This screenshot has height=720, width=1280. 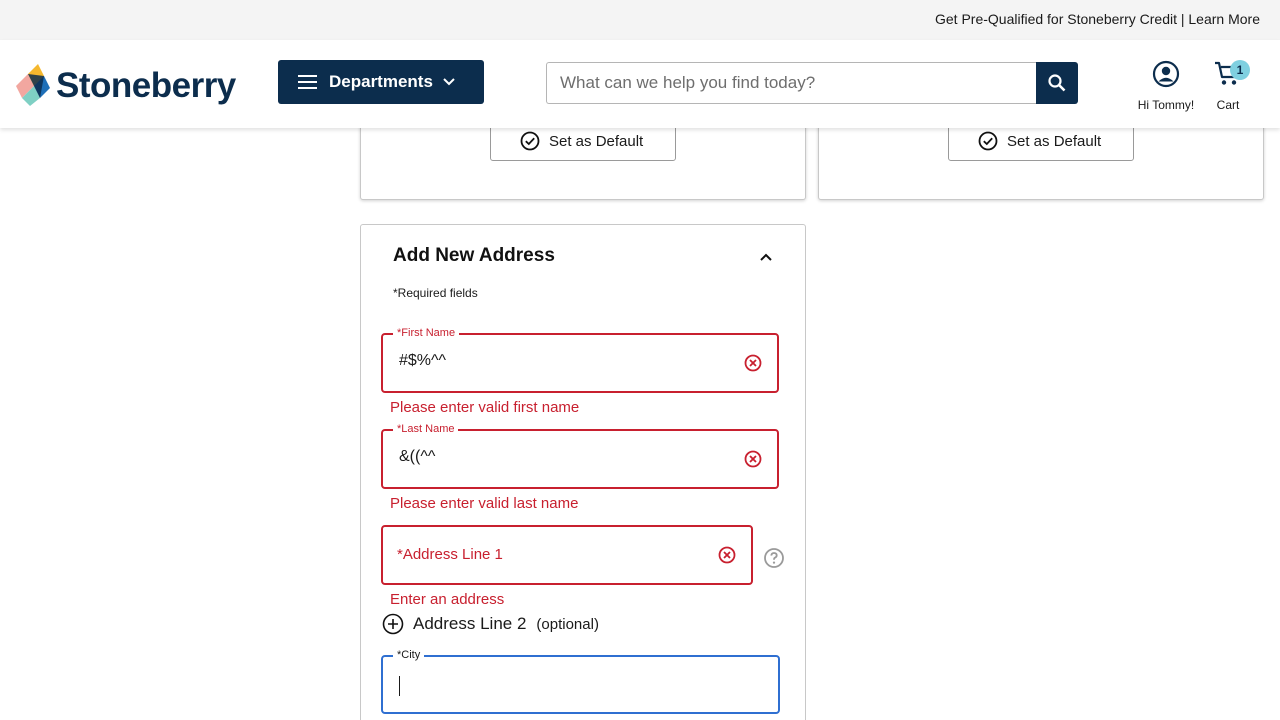 I want to click on logo-wordmark: Stoneberry, so click(x=146, y=85).